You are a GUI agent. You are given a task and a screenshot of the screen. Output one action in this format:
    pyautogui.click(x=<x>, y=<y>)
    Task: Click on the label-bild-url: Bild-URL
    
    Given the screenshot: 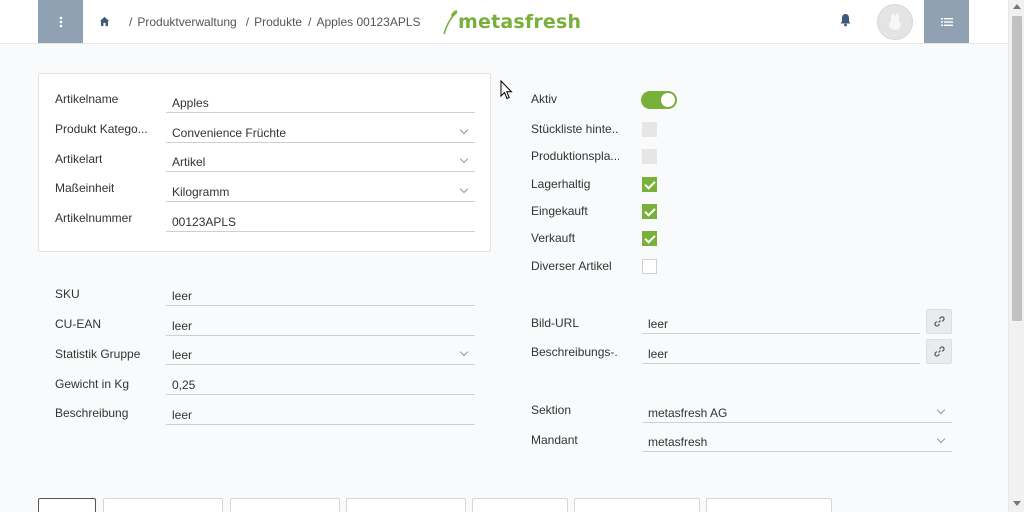 What is the action you would take?
    pyautogui.click(x=555, y=323)
    